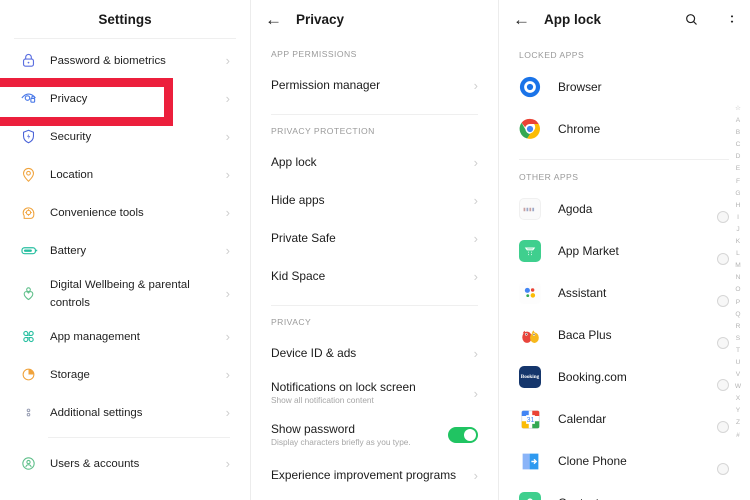  What do you see at coordinates (624, 377) in the screenshot?
I see `app-row-booking: Booking Booking.com` at bounding box center [624, 377].